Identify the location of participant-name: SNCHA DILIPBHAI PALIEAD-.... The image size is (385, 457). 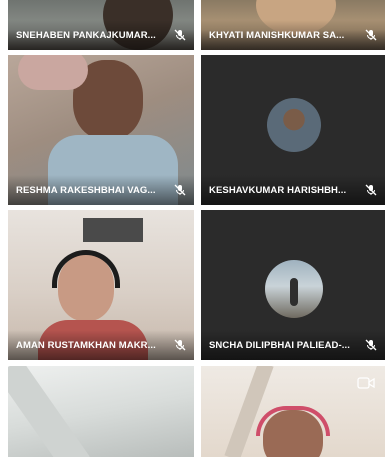
(279, 345).